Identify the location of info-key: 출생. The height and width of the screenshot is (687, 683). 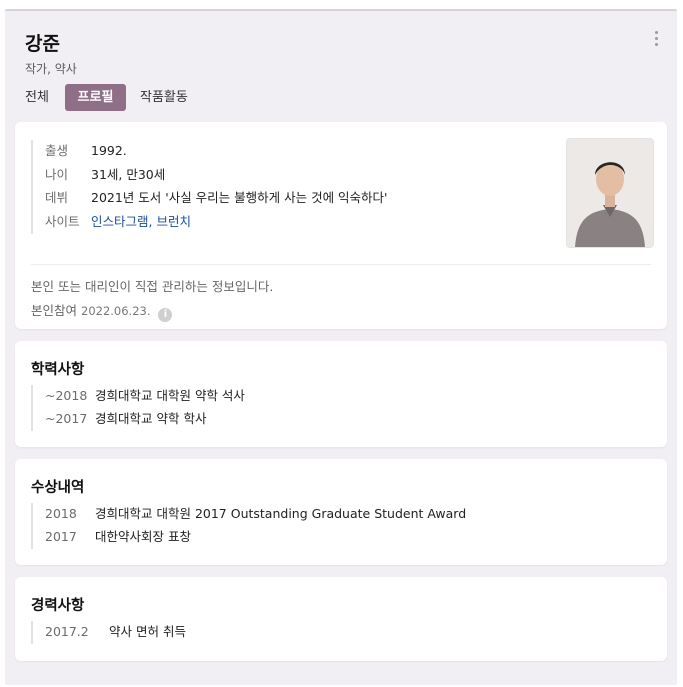
(57, 150).